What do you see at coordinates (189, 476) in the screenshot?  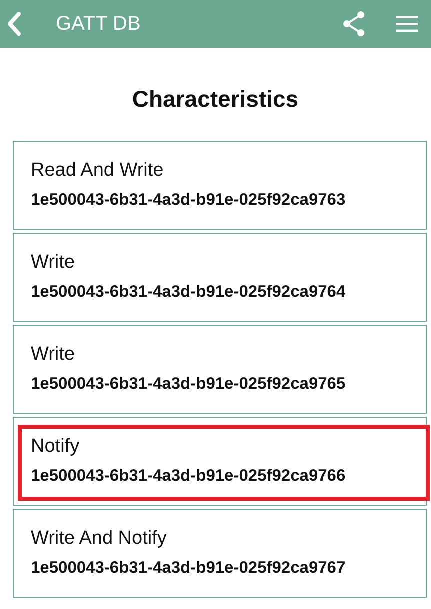 I see `characteristic-uuid: 1e500043-6b31-4a3d-b91e-025f92ca9766` at bounding box center [189, 476].